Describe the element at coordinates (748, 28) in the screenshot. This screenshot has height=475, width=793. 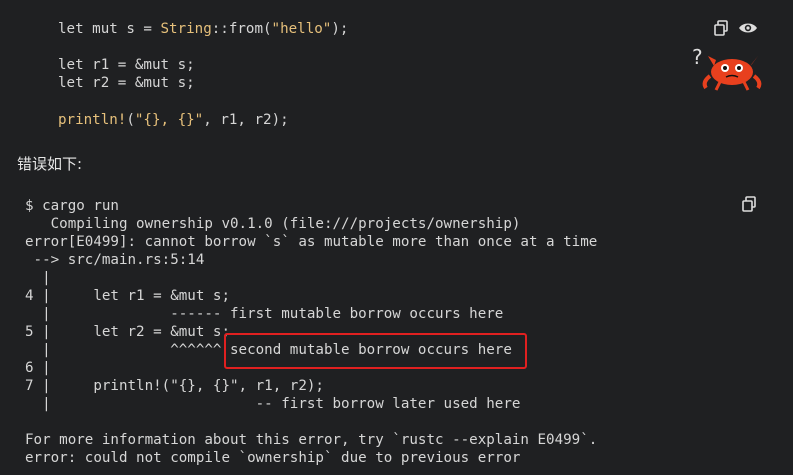
I see `eye-icon` at that location.